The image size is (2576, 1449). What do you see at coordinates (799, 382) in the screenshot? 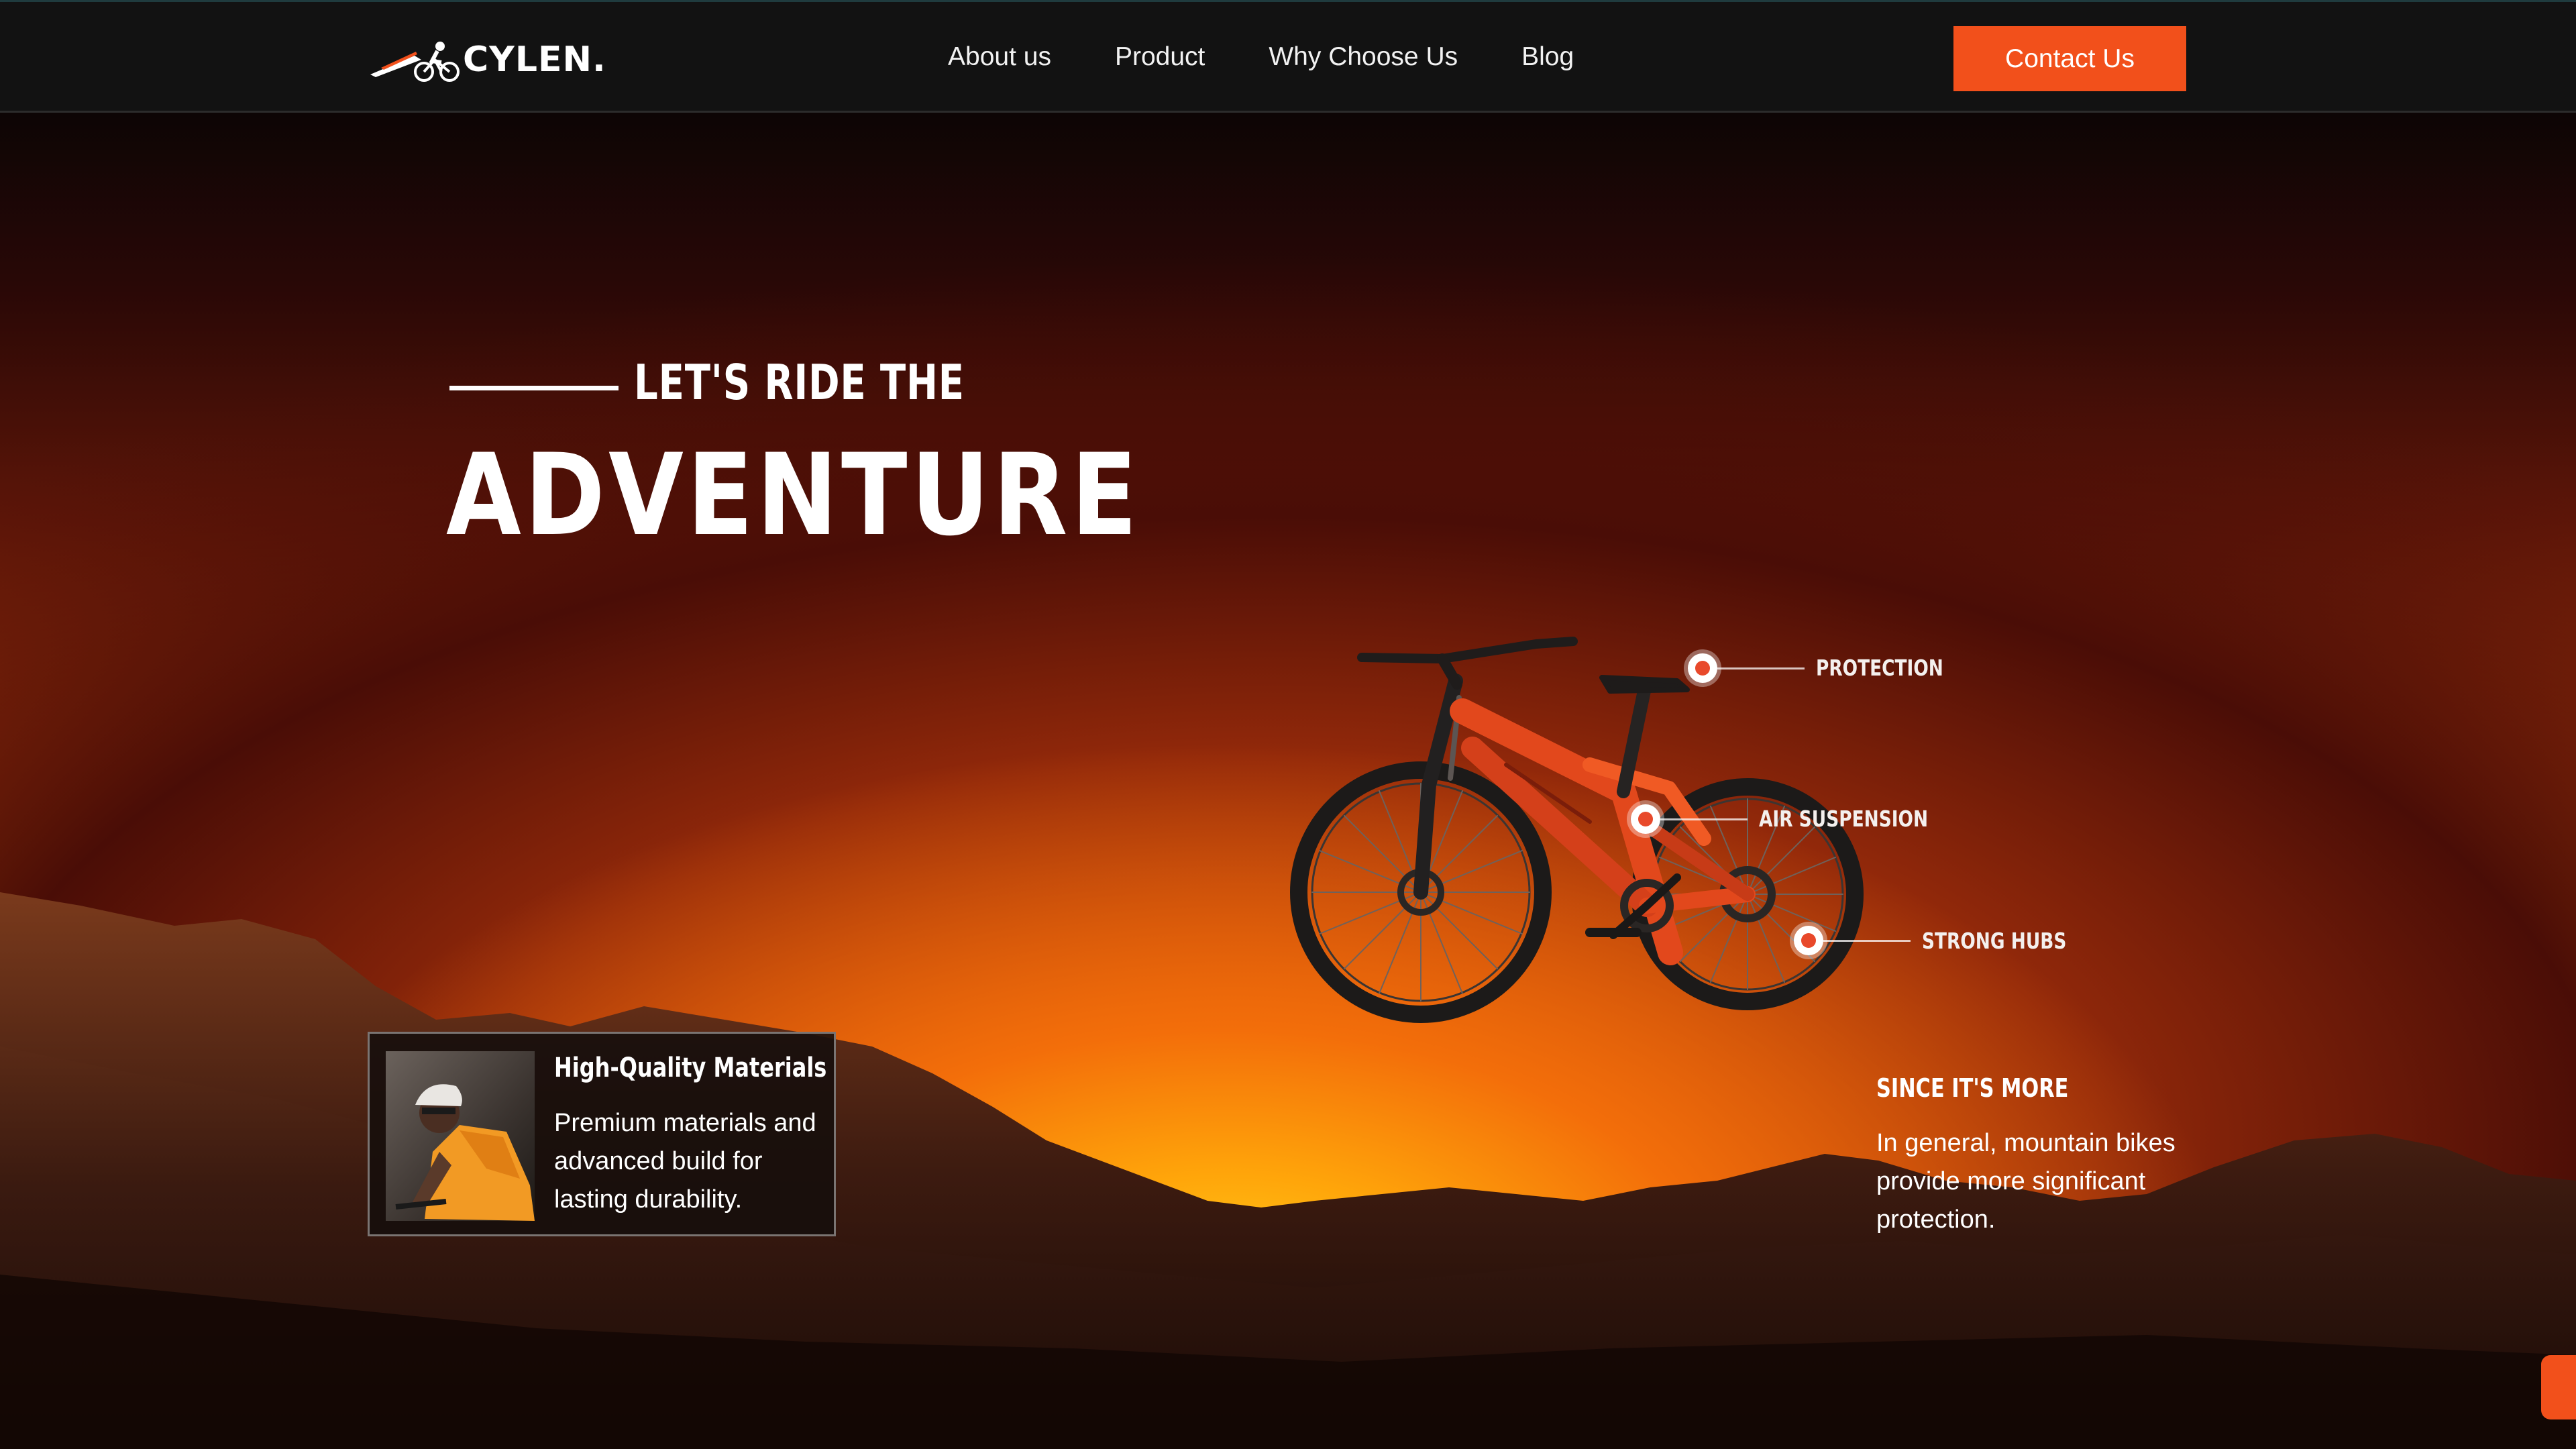
I see `hero-eyebrow: LET'S RIDE THE` at bounding box center [799, 382].